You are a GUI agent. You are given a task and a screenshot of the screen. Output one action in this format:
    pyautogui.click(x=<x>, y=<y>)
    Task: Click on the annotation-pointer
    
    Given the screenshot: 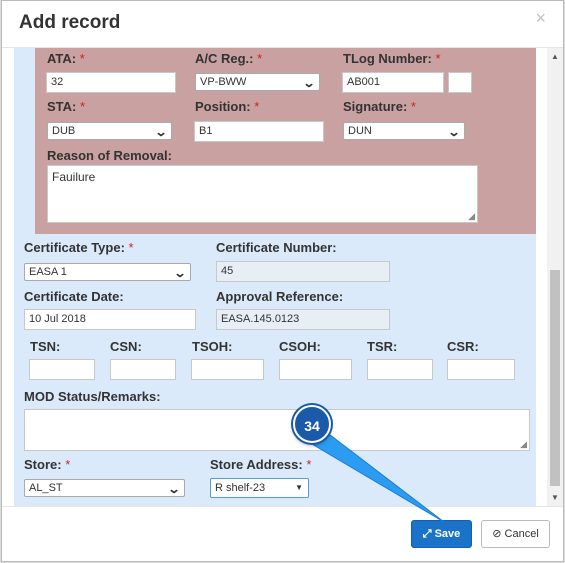 What is the action you would take?
    pyautogui.click(x=371, y=476)
    